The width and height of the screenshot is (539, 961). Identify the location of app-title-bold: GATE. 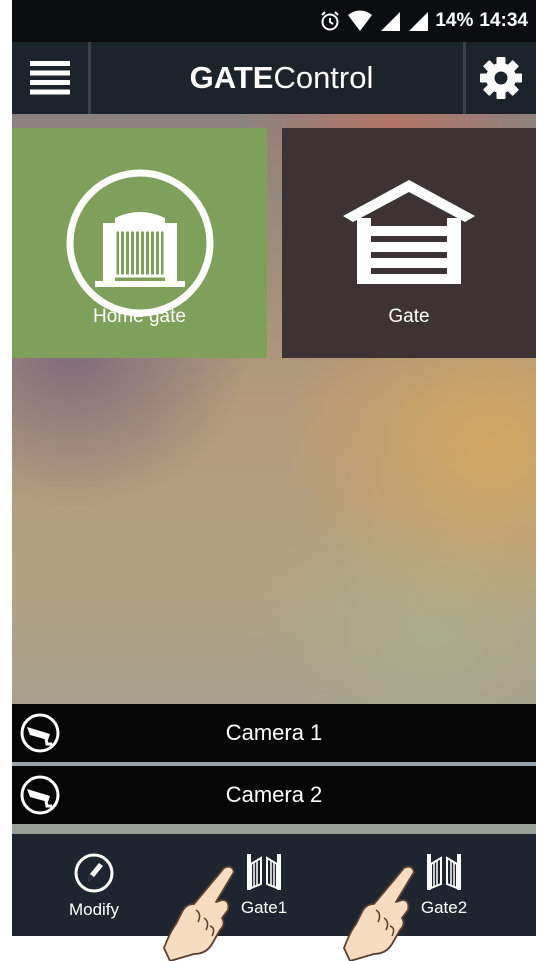
(231, 77).